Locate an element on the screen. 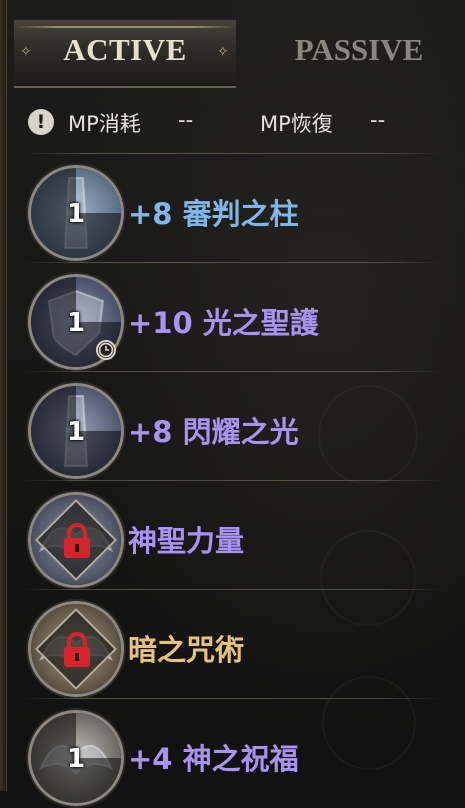 The width and height of the screenshot is (465, 808). skill-row: 1 +8 審判之柱 is located at coordinates (234, 209).